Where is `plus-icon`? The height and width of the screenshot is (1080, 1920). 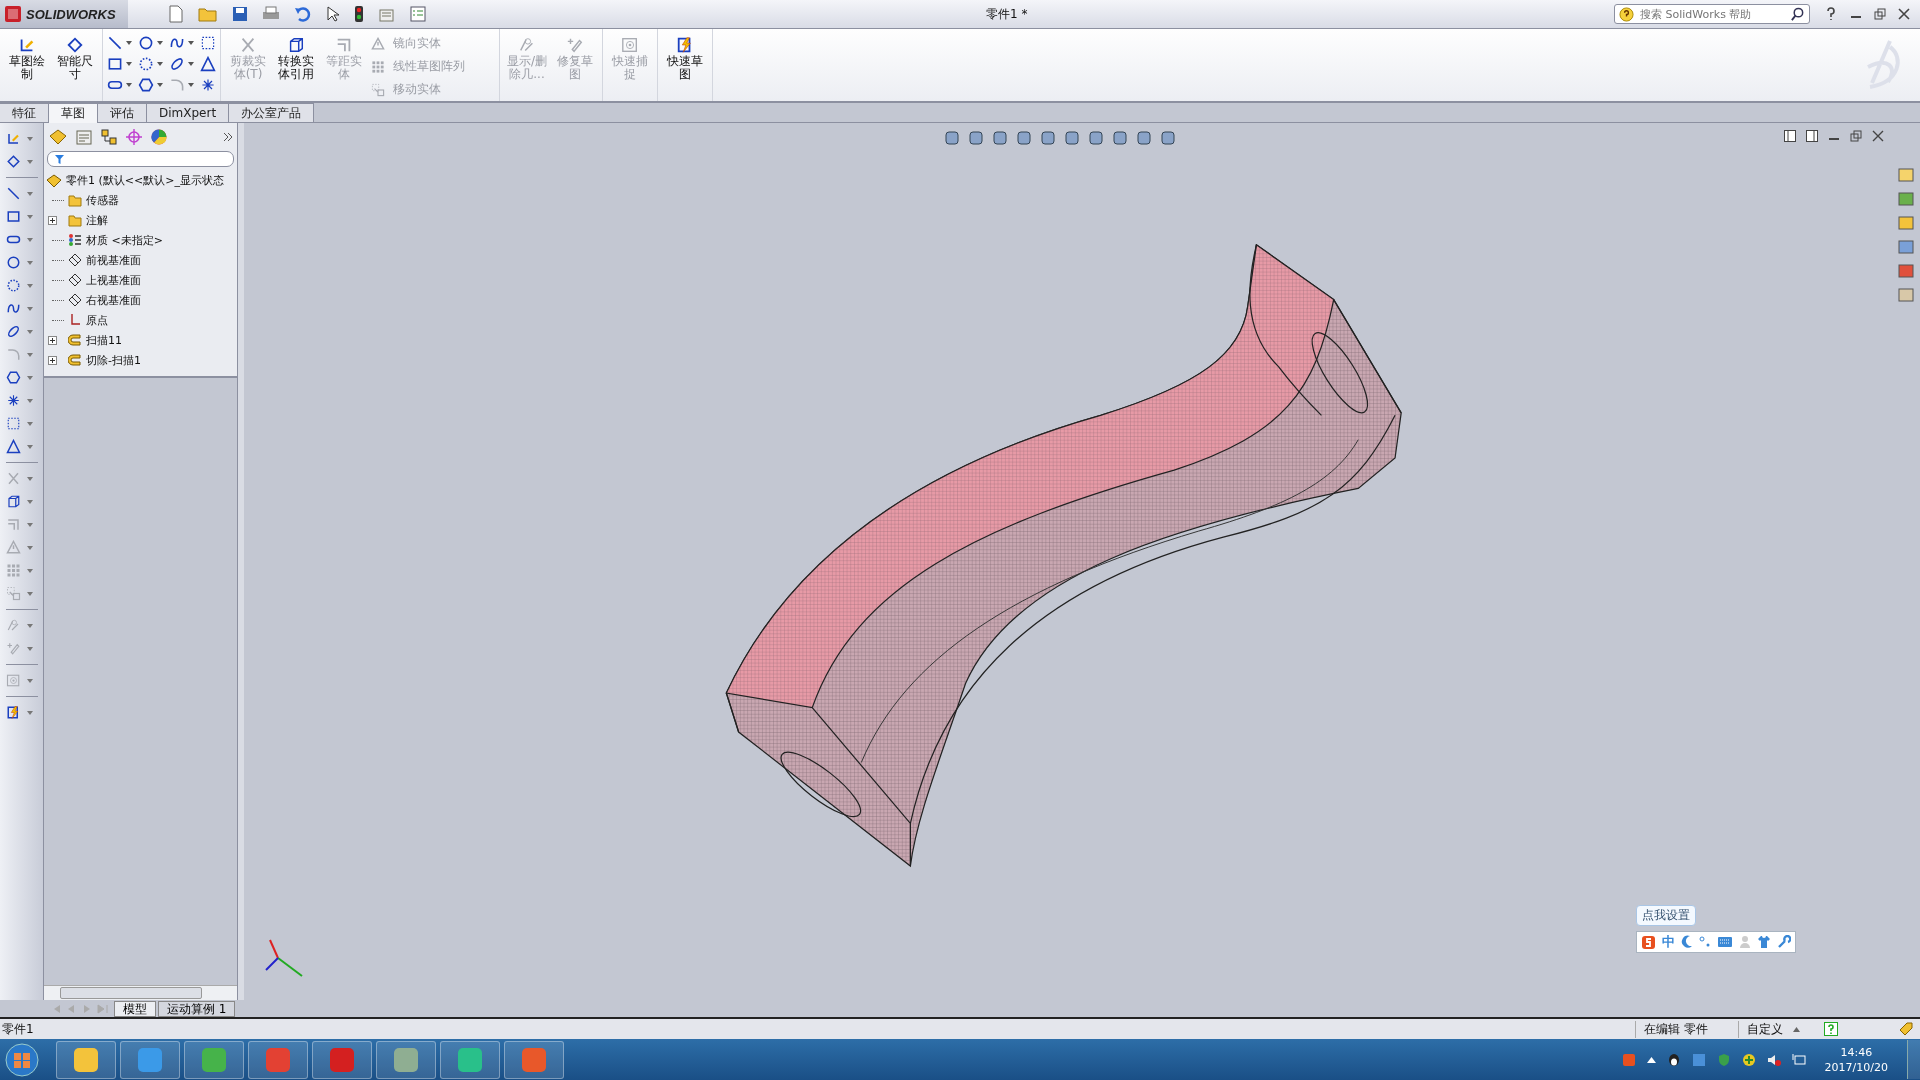 plus-icon is located at coordinates (1748, 1059).